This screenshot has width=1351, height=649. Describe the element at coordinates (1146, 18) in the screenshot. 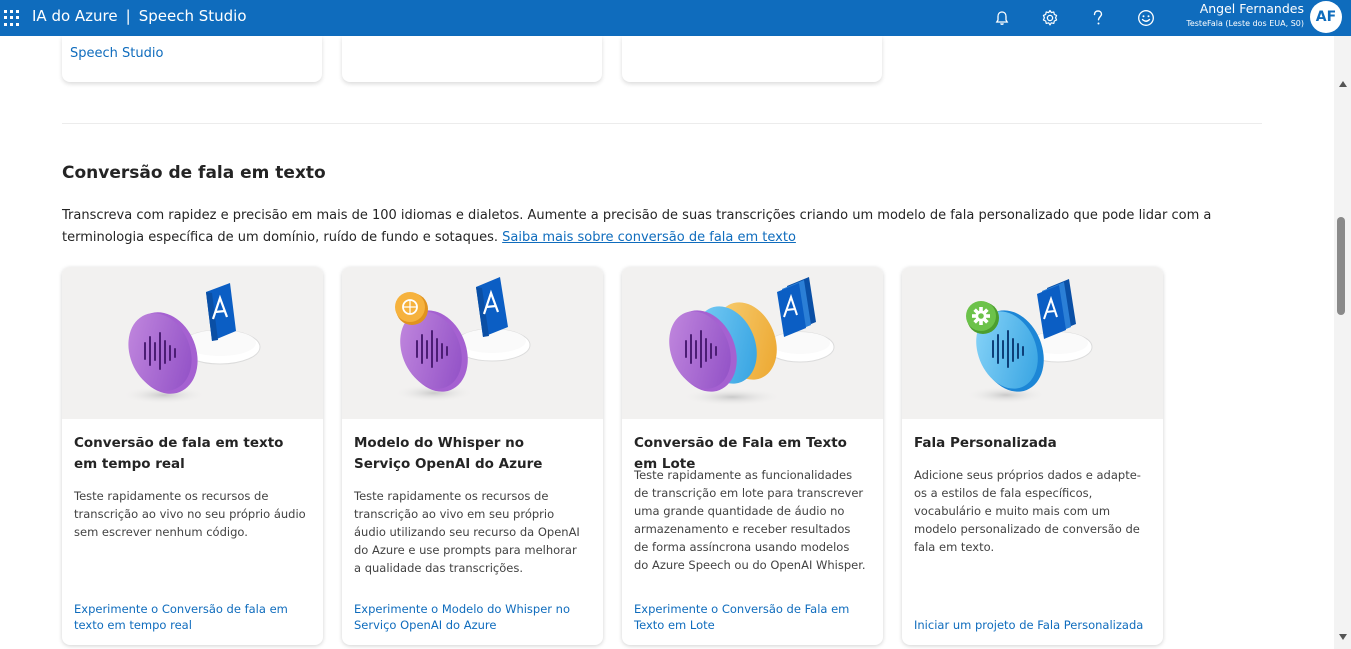

I see `smiley-icon` at that location.